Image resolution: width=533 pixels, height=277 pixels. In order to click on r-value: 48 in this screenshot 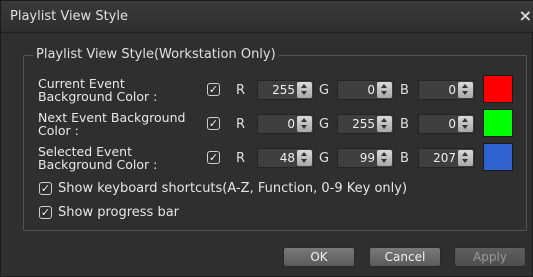, I will do `click(287, 158)`.